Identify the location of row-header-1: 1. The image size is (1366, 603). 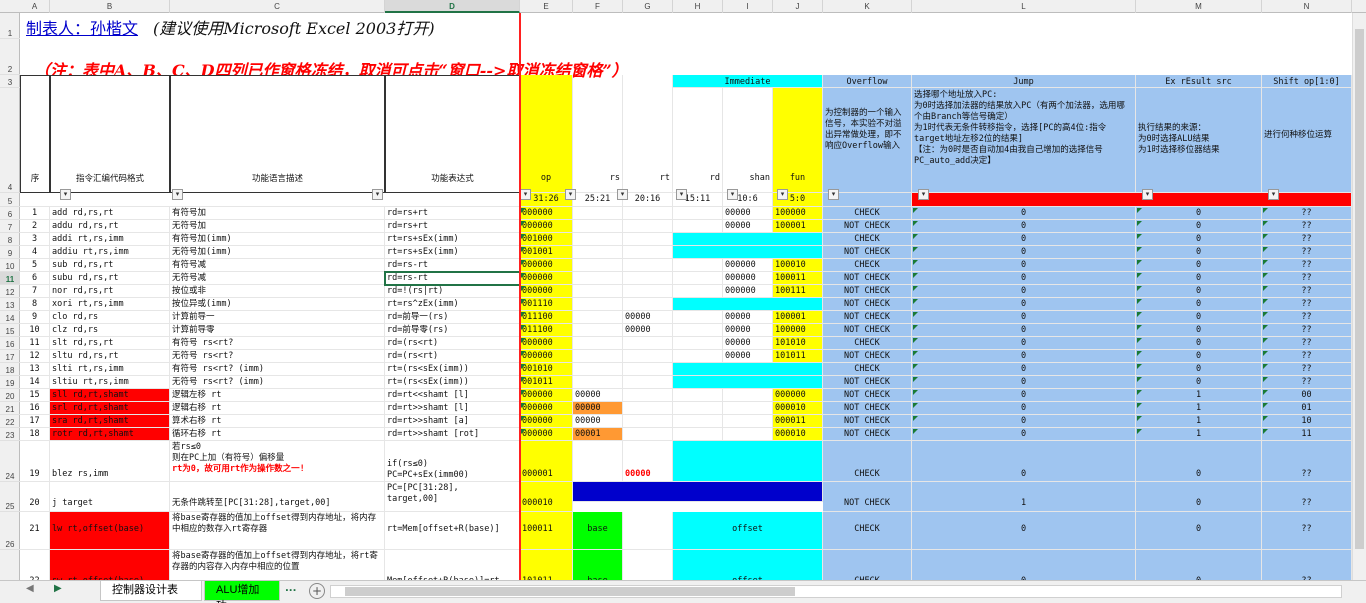
(10, 26).